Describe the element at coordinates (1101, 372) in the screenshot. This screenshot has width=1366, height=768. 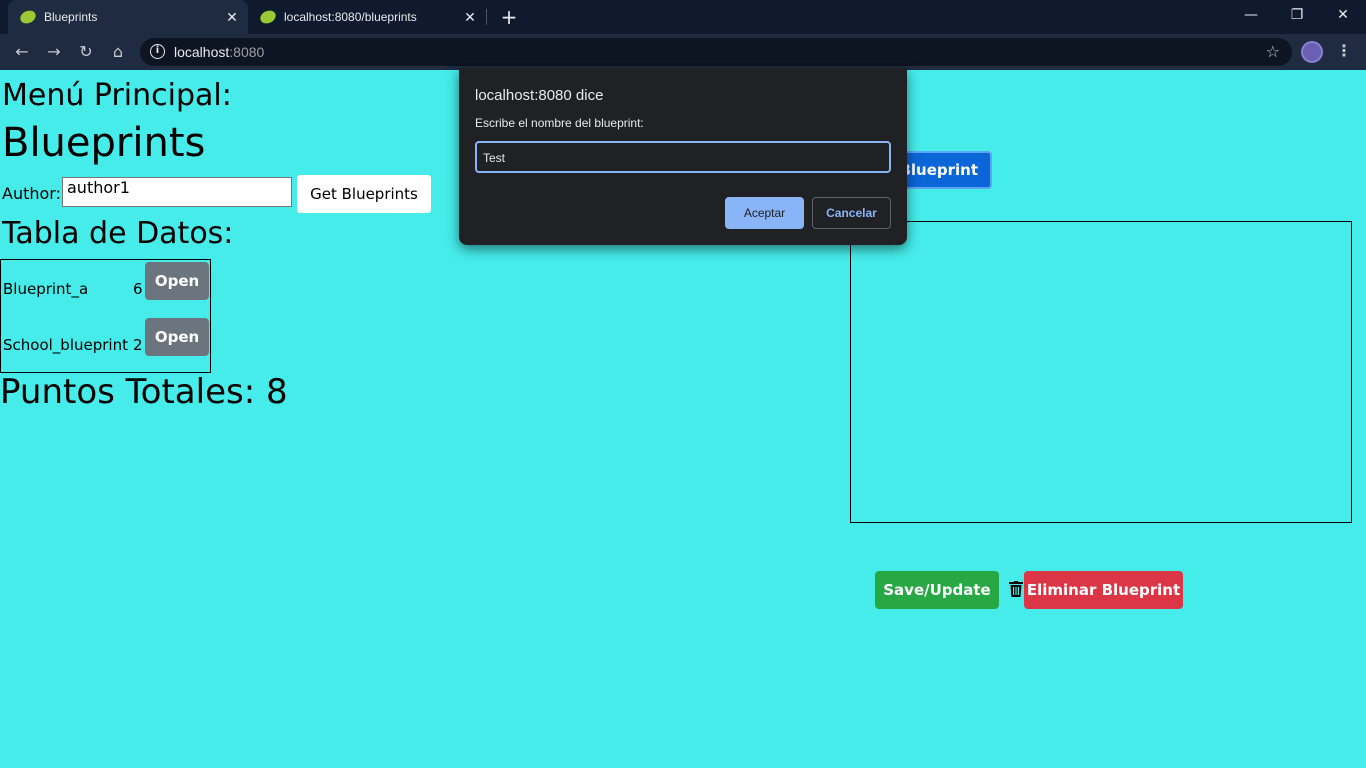
I see `blueprint-canvas` at that location.